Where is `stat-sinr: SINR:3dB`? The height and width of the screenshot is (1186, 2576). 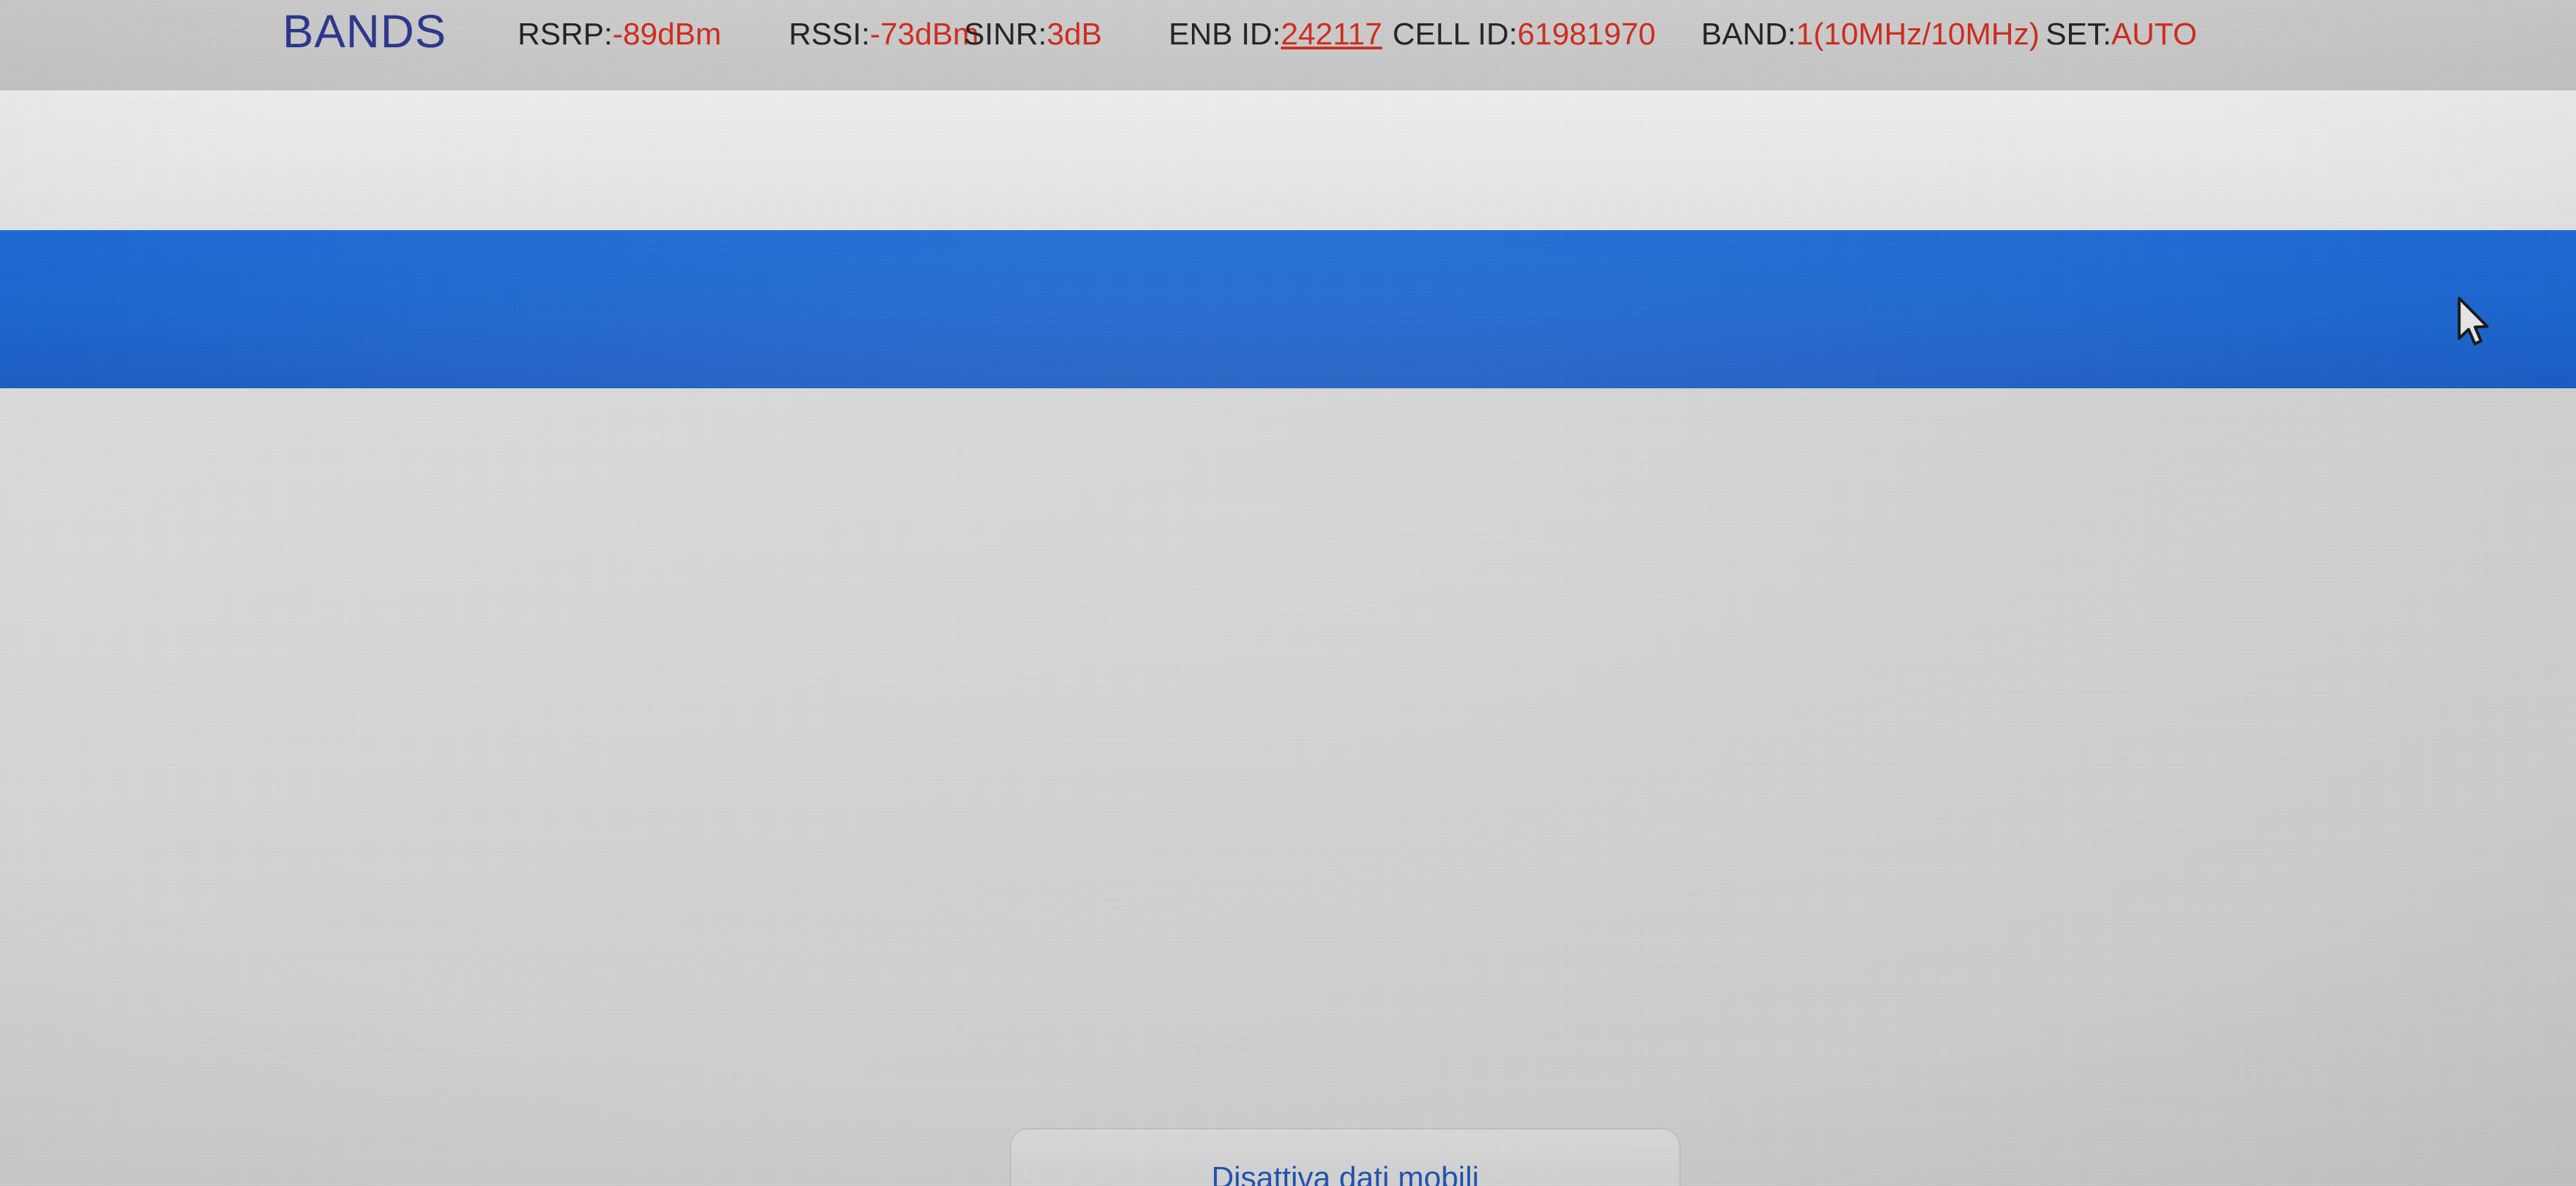
stat-sinr: SINR:3dB is located at coordinates (1033, 34).